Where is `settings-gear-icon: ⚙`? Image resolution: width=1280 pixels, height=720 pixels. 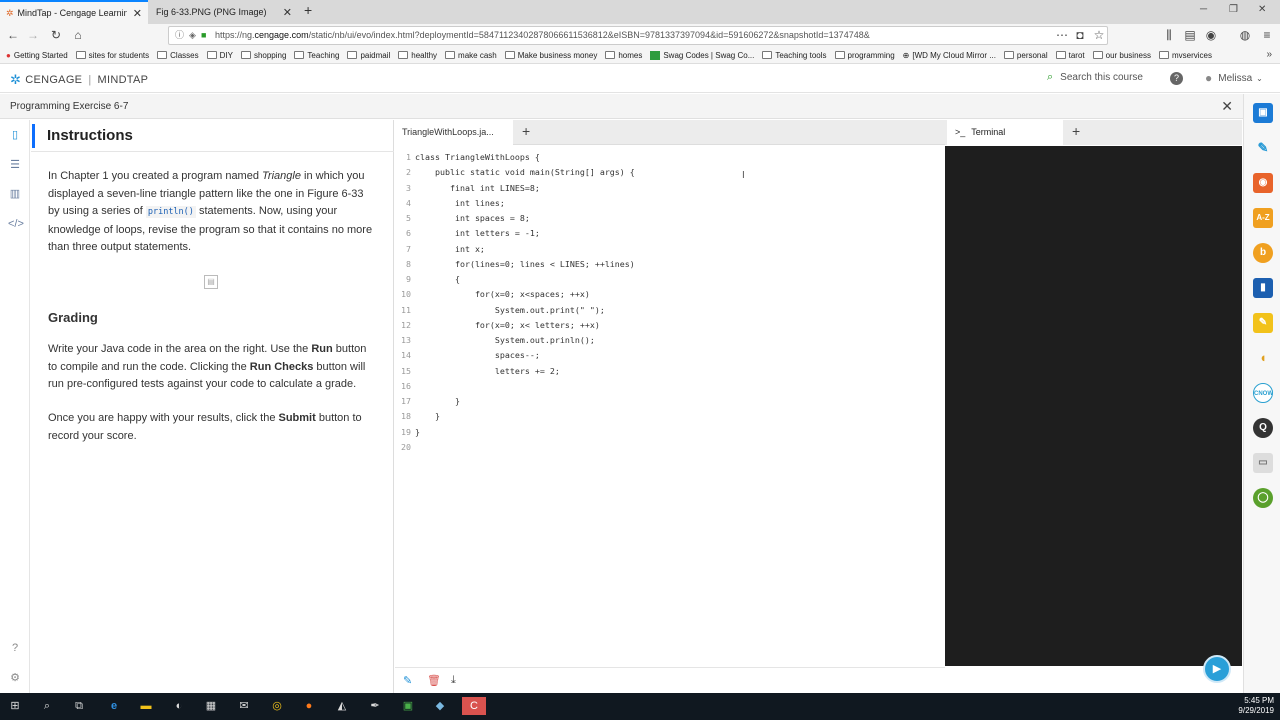
settings-gear-icon: ⚙ is located at coordinates (15, 678).